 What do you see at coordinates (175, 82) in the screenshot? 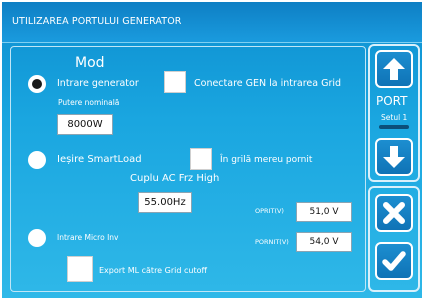
I see `grid-connect-checkbox` at bounding box center [175, 82].